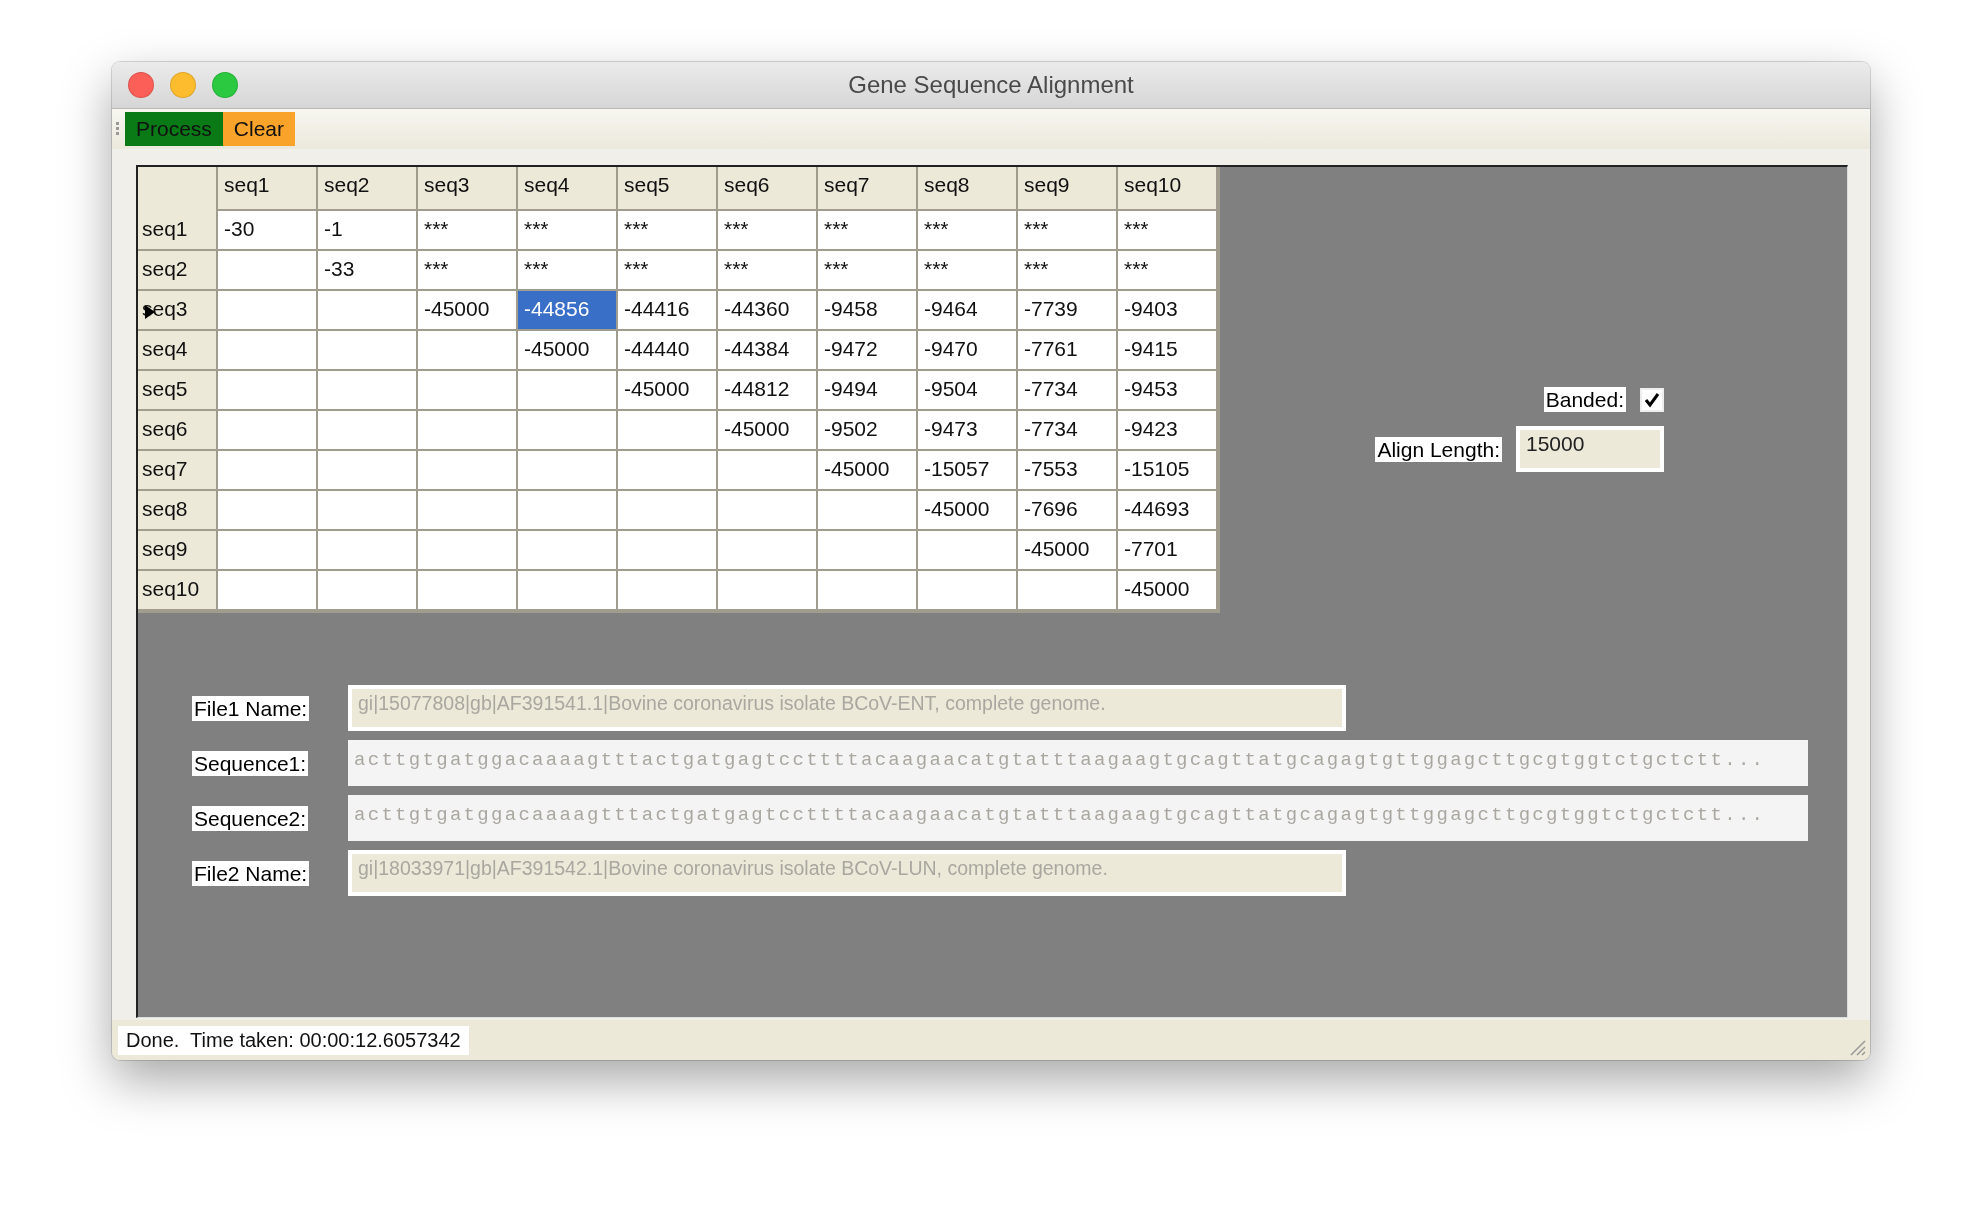 The height and width of the screenshot is (1220, 1982). What do you see at coordinates (225, 85) in the screenshot?
I see `zoom-button` at bounding box center [225, 85].